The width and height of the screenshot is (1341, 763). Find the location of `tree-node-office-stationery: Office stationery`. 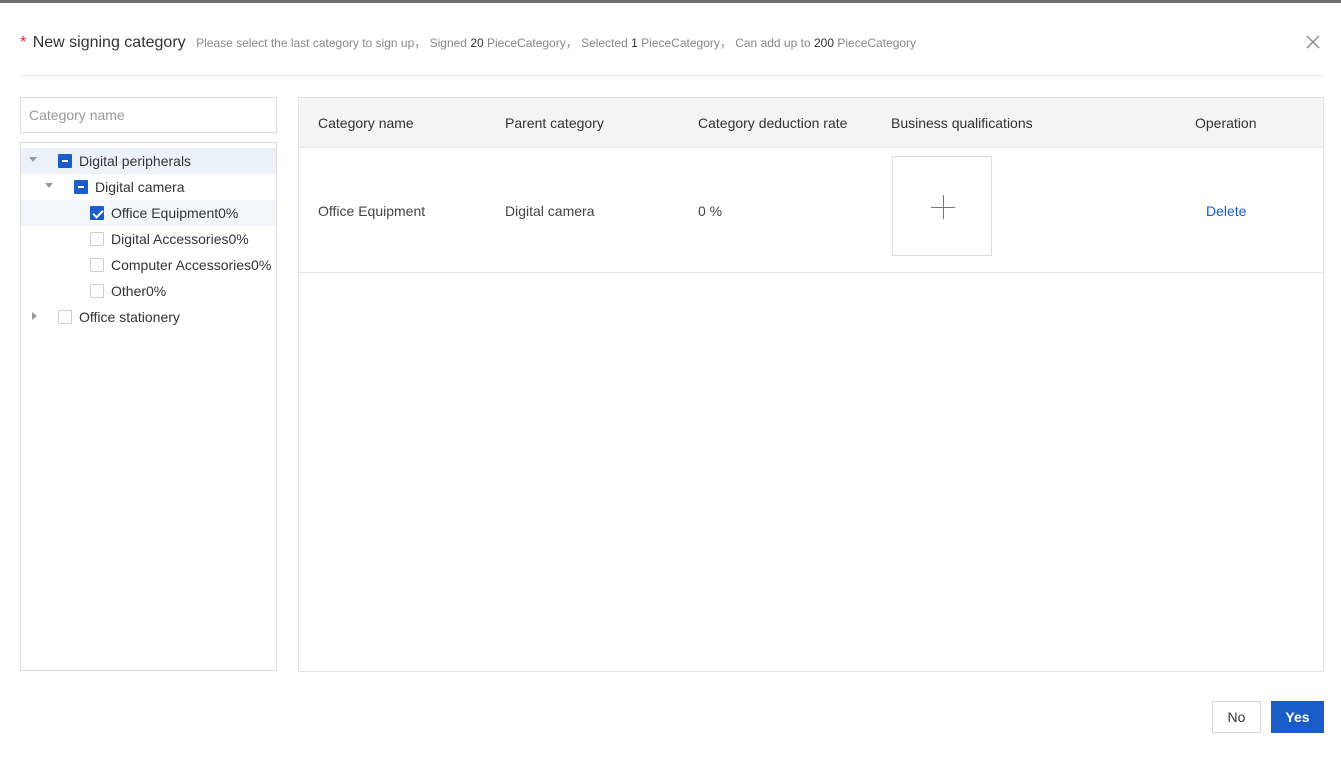

tree-node-office-stationery: Office stationery is located at coordinates (148, 317).